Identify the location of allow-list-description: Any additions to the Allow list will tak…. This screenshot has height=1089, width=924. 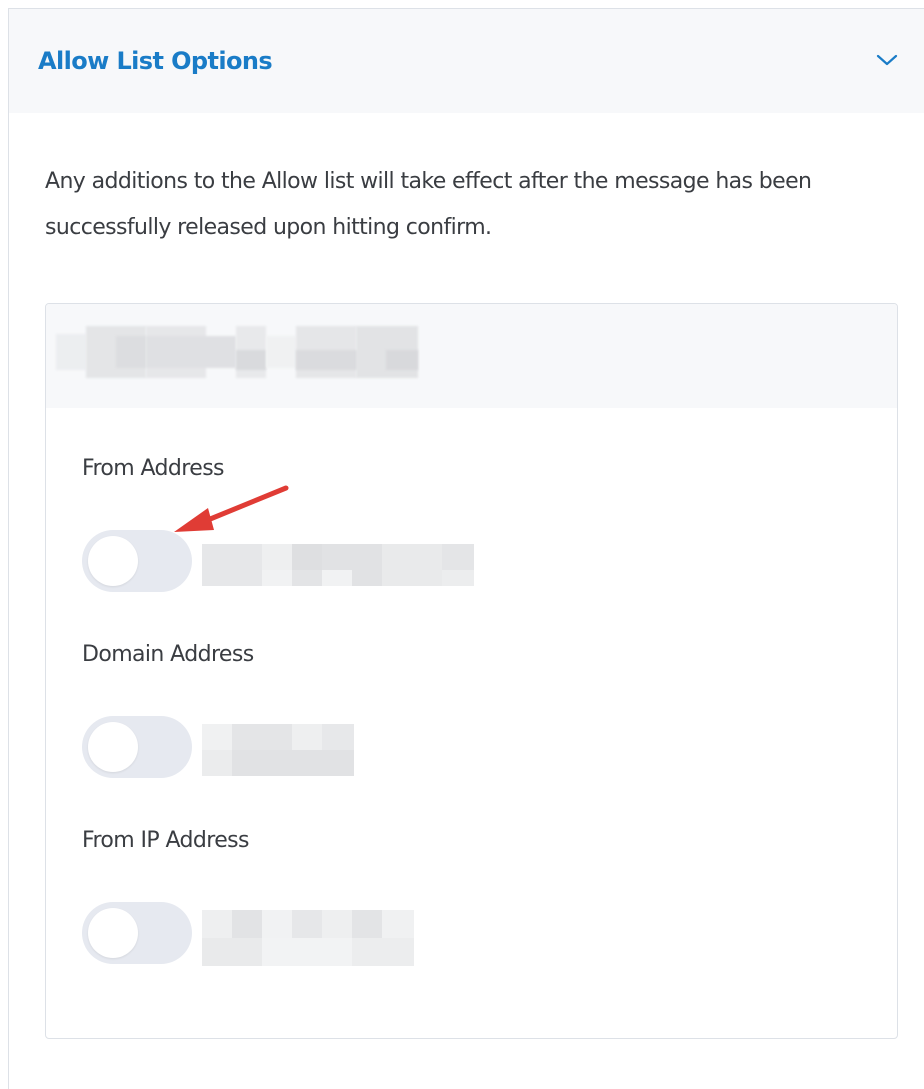
(428, 204).